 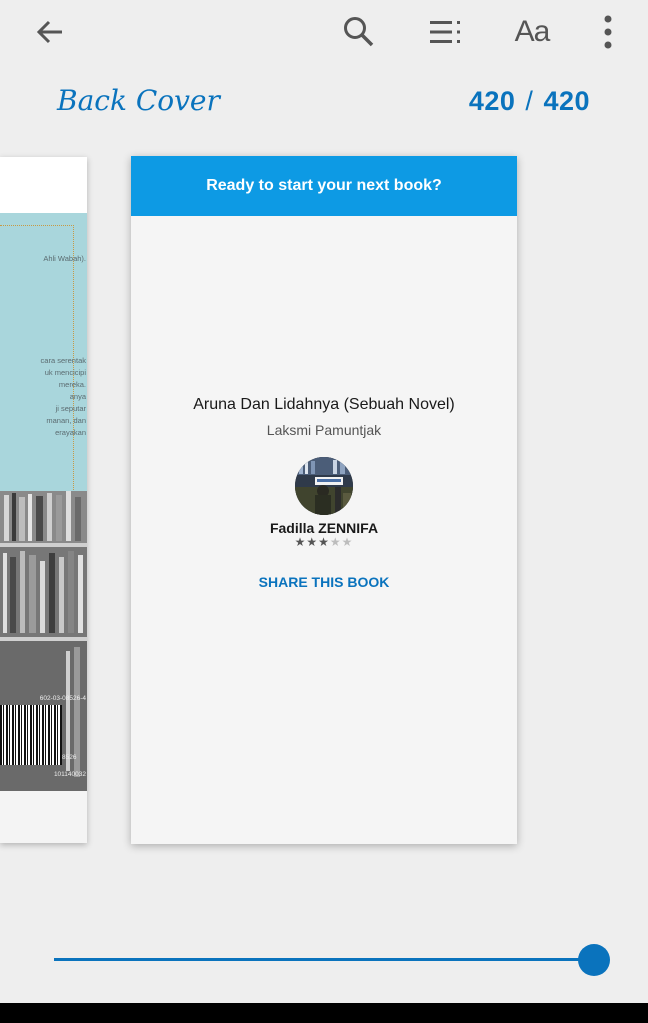 What do you see at coordinates (69, 774) in the screenshot?
I see `isbn-bottom-text: 101140032` at bounding box center [69, 774].